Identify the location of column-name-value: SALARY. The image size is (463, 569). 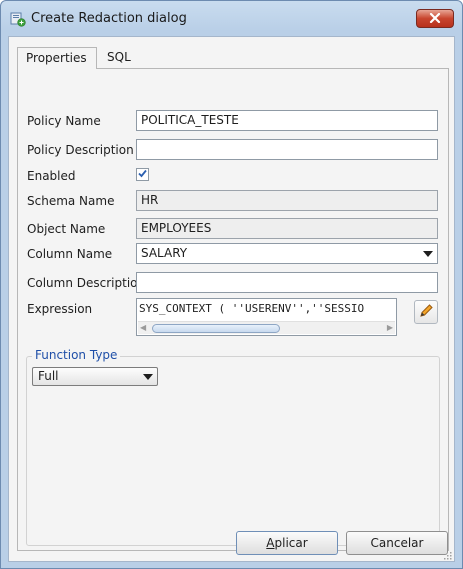
(164, 253).